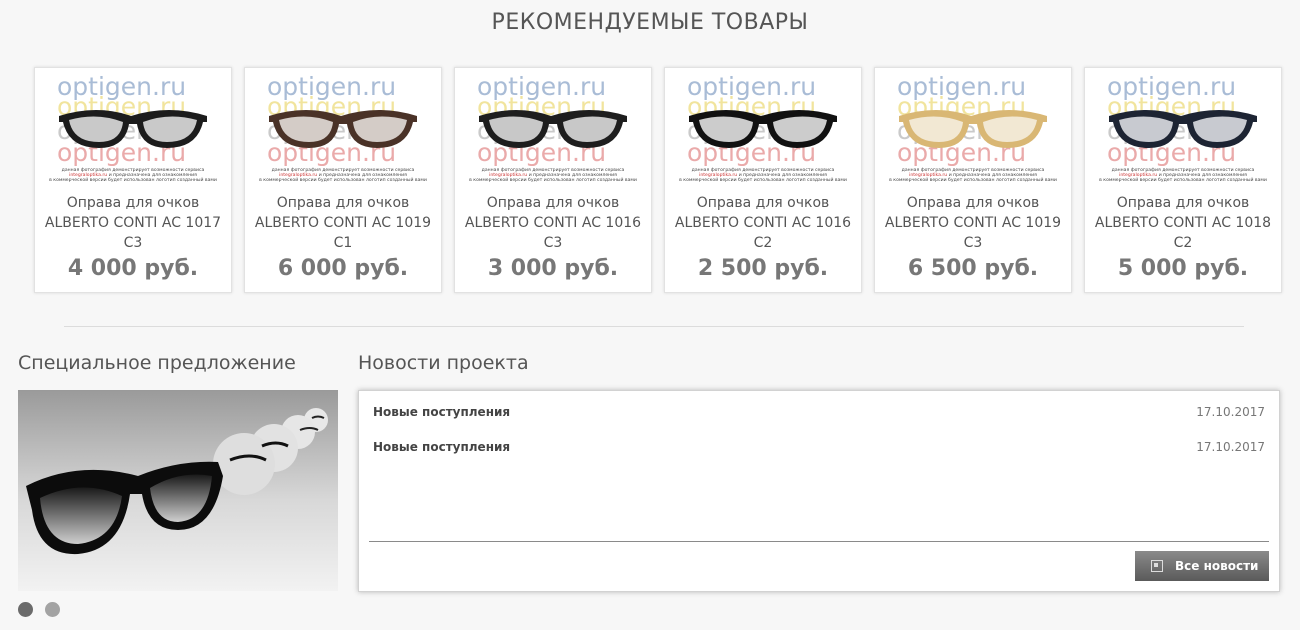 This screenshot has width=1300, height=630. I want to click on sunglasses-banner-image, so click(178, 490).